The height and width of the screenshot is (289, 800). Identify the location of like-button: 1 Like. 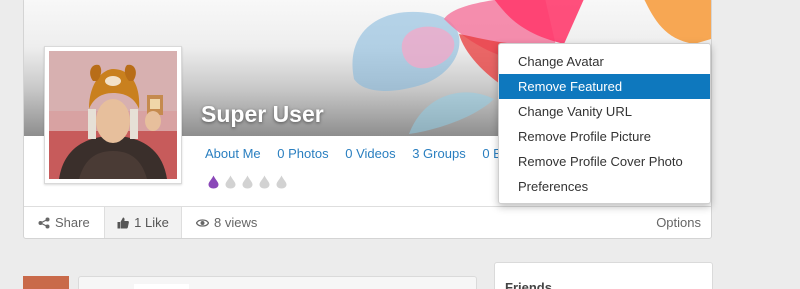
(143, 222).